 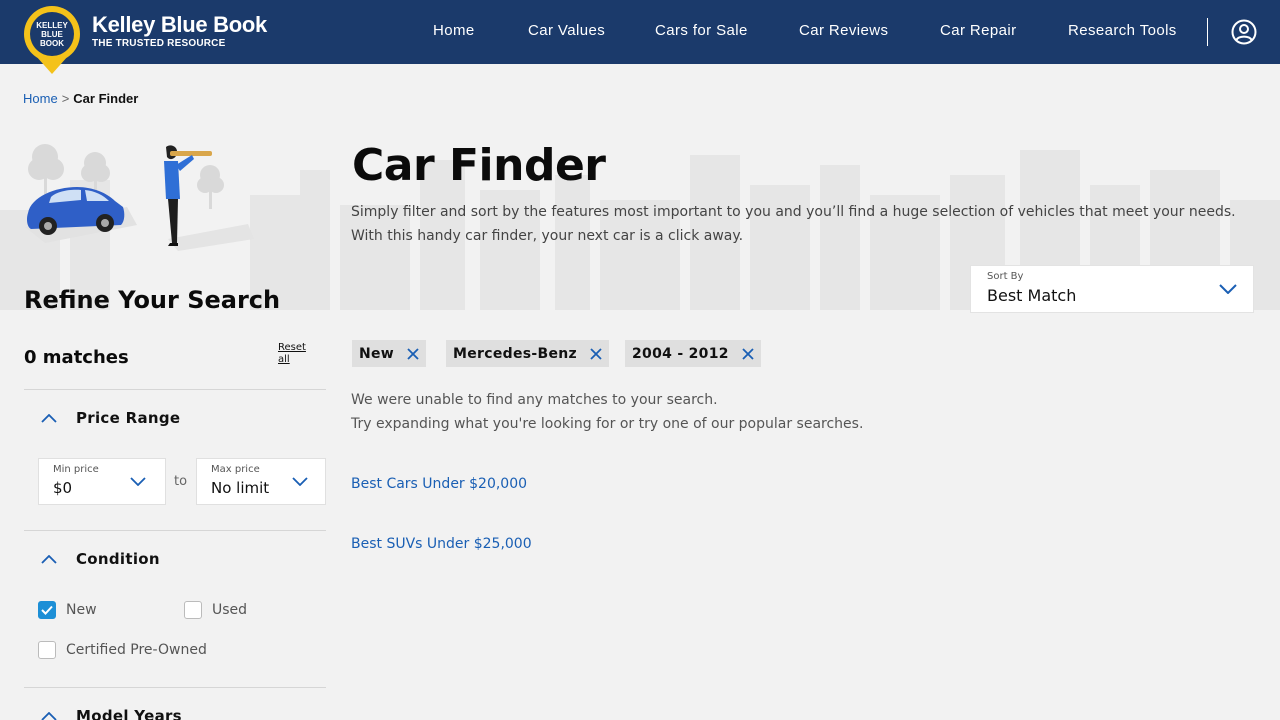 What do you see at coordinates (441, 544) in the screenshot?
I see `popular-search-link: Best SUVs Under $25,000` at bounding box center [441, 544].